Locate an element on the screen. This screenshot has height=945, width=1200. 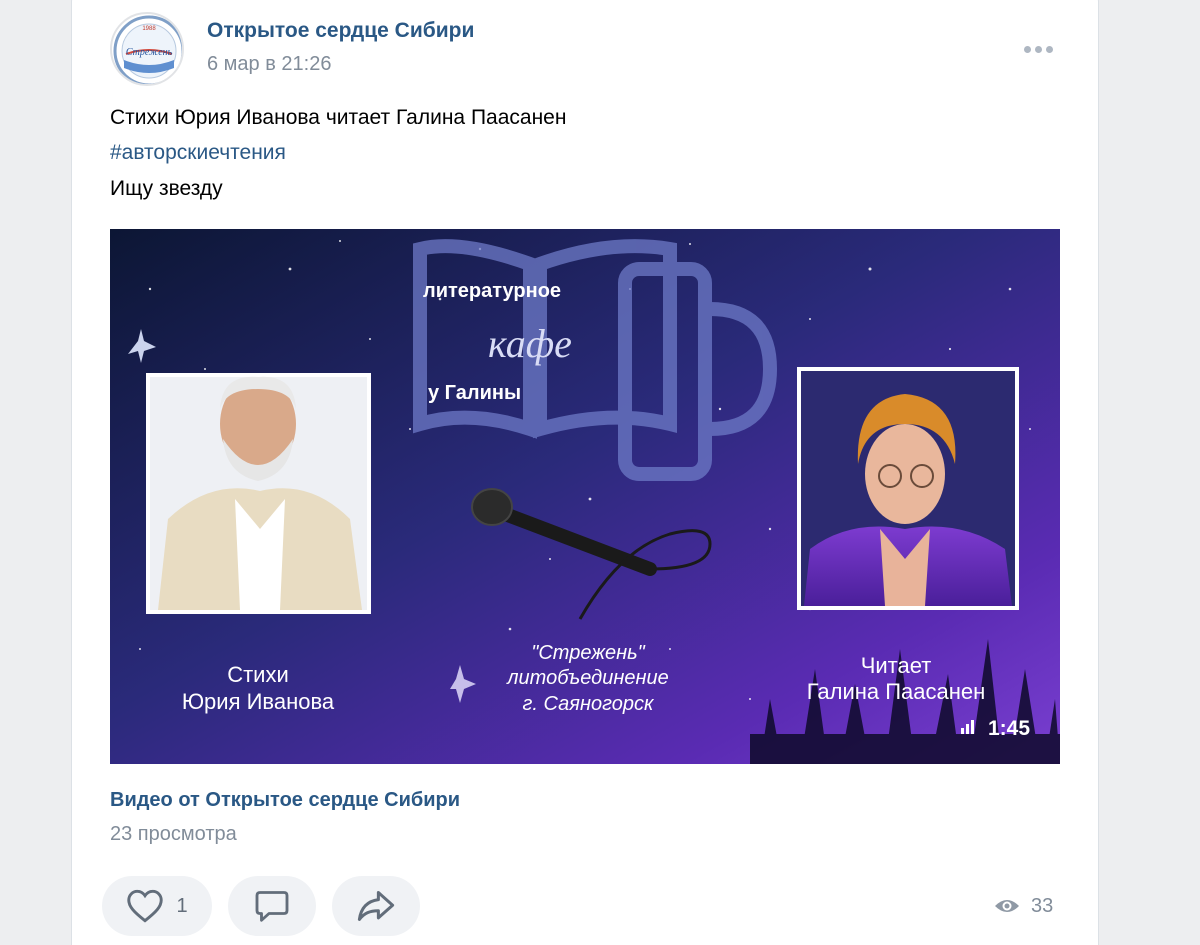
post-view-count: 33 is located at coordinates (1042, 905).